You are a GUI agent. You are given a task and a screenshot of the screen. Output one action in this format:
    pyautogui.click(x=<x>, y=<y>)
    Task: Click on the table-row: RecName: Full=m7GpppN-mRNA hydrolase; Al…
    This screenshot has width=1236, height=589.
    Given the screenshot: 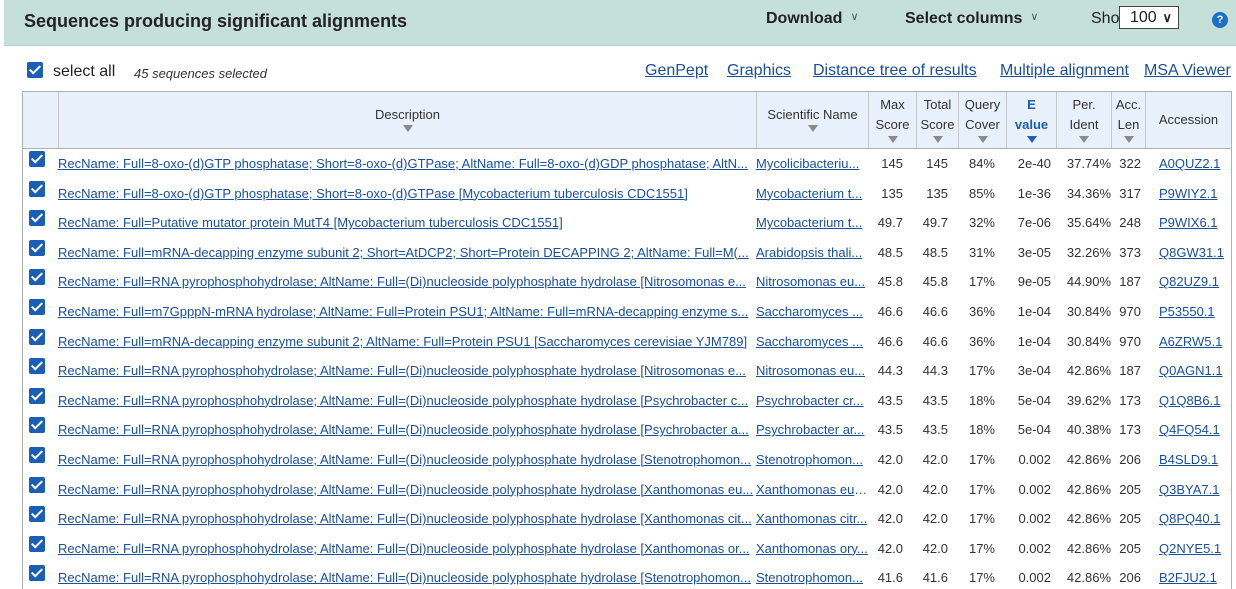 What is the action you would take?
    pyautogui.click(x=627, y=312)
    